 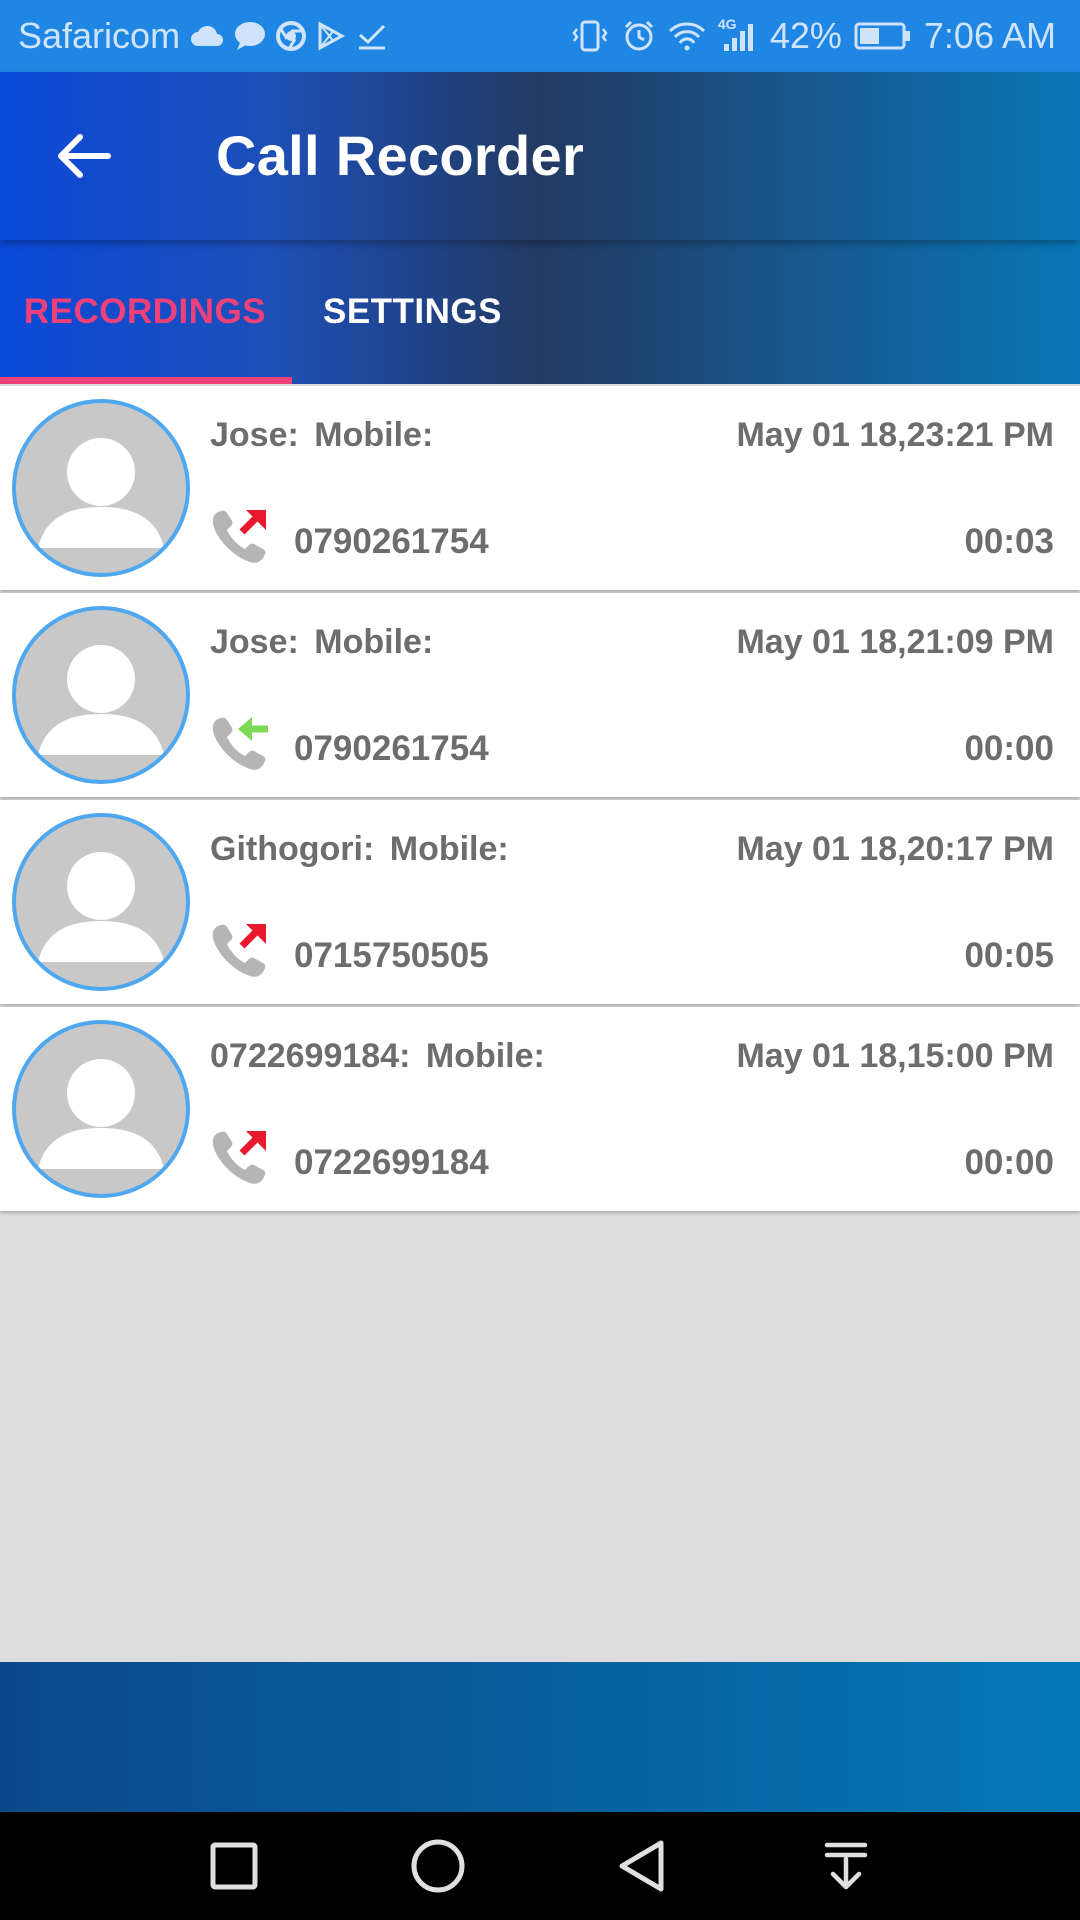 I want to click on back-nav-button, so click(x=642, y=1866).